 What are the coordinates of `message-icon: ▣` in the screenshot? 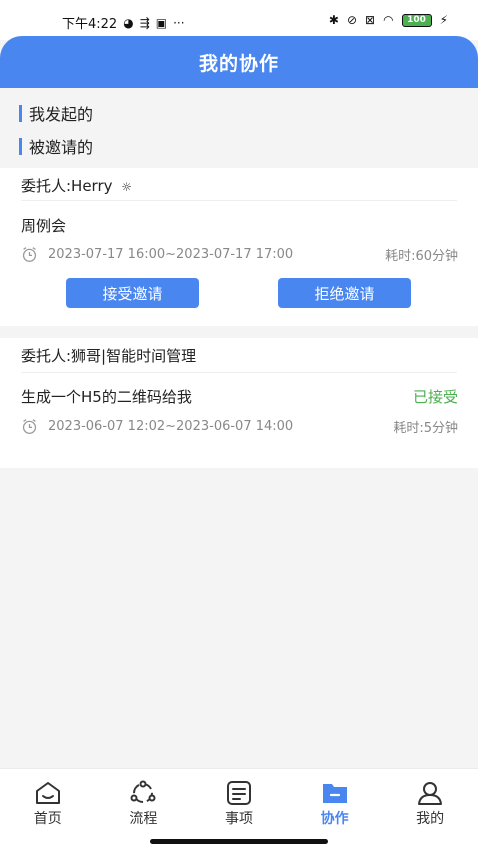 It's located at (161, 22).